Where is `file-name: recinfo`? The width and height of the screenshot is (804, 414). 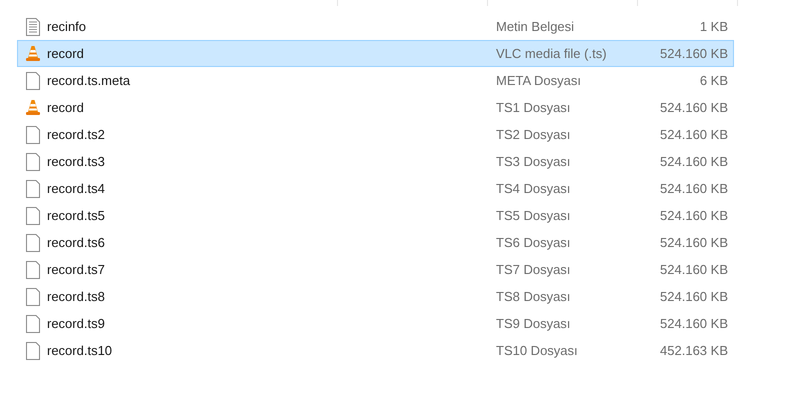 file-name: recinfo is located at coordinates (67, 27).